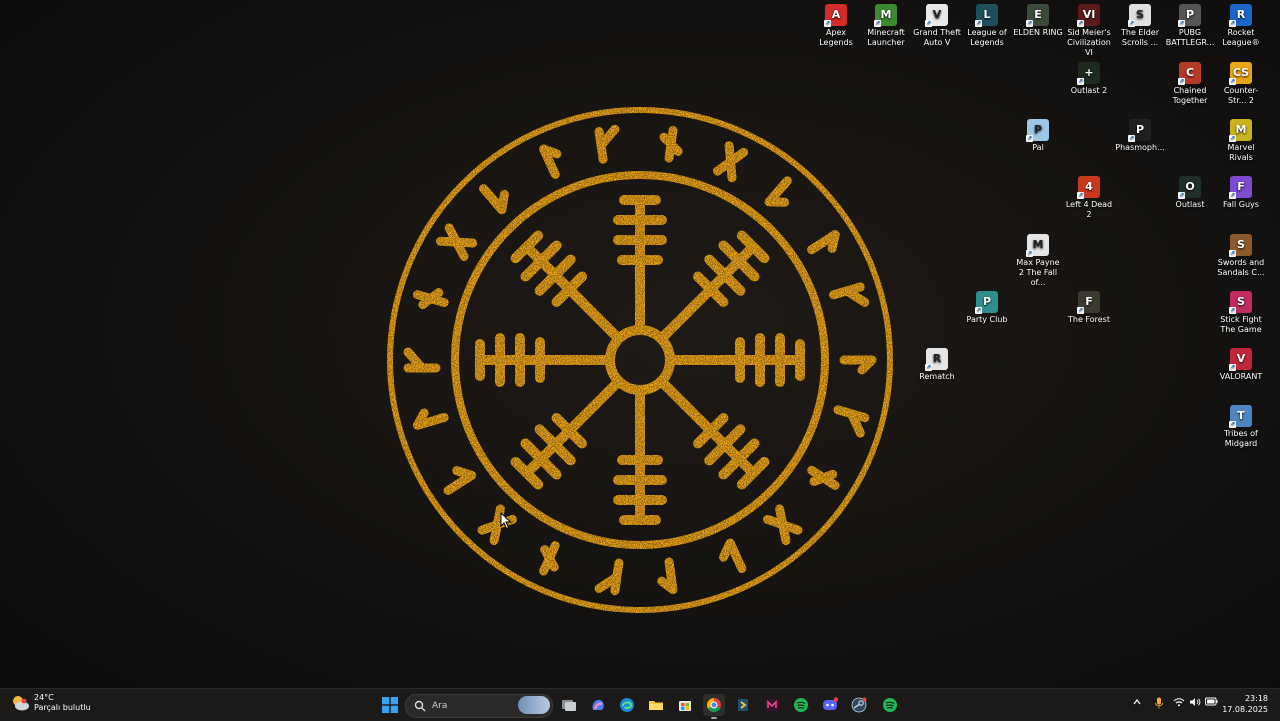  What do you see at coordinates (420, 706) in the screenshot?
I see `search-icon` at bounding box center [420, 706].